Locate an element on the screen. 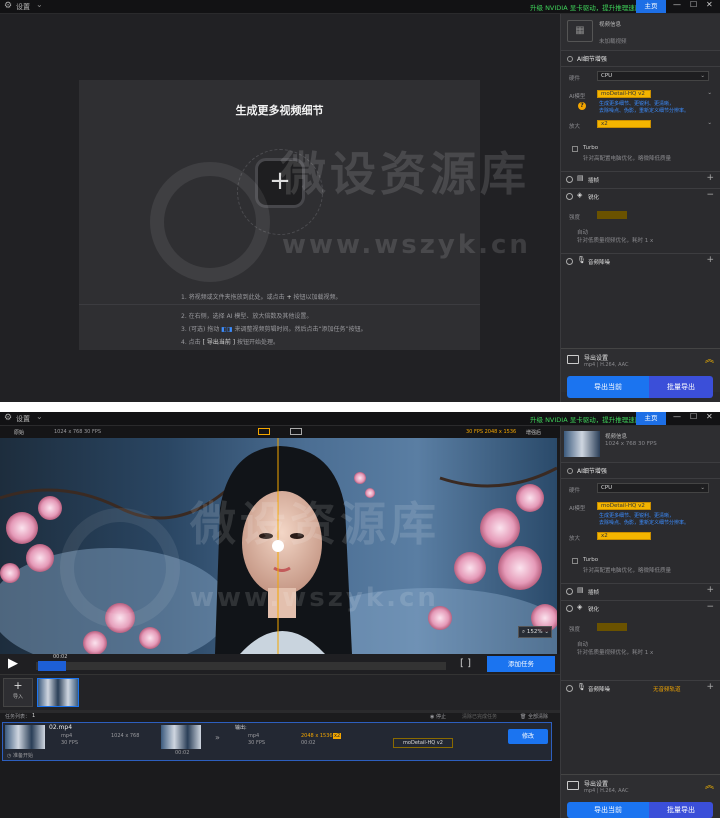 The height and width of the screenshot is (818, 720). sharpen-desc: 针对低质量视频优化，耗时 1 x is located at coordinates (615, 653).